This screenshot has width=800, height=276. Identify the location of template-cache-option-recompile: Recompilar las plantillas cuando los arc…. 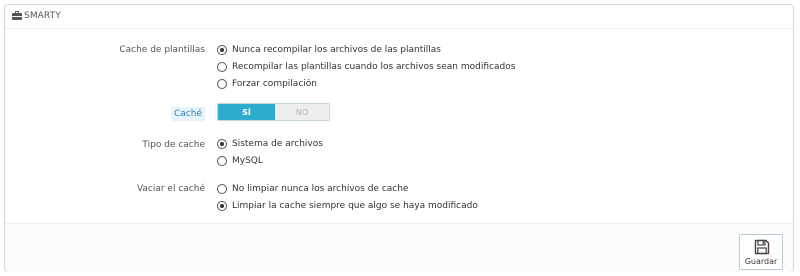
(366, 67).